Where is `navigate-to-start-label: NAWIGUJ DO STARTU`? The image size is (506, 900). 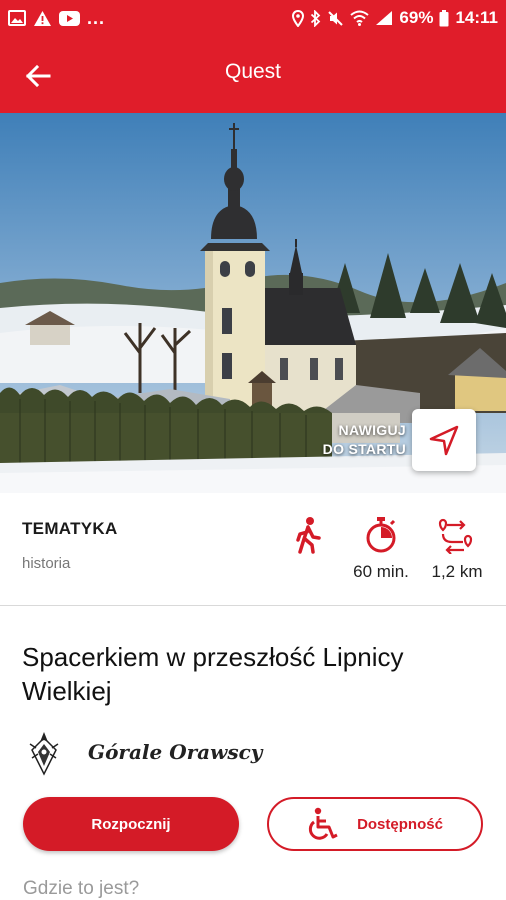 navigate-to-start-label: NAWIGUJ DO STARTU is located at coordinates (364, 439).